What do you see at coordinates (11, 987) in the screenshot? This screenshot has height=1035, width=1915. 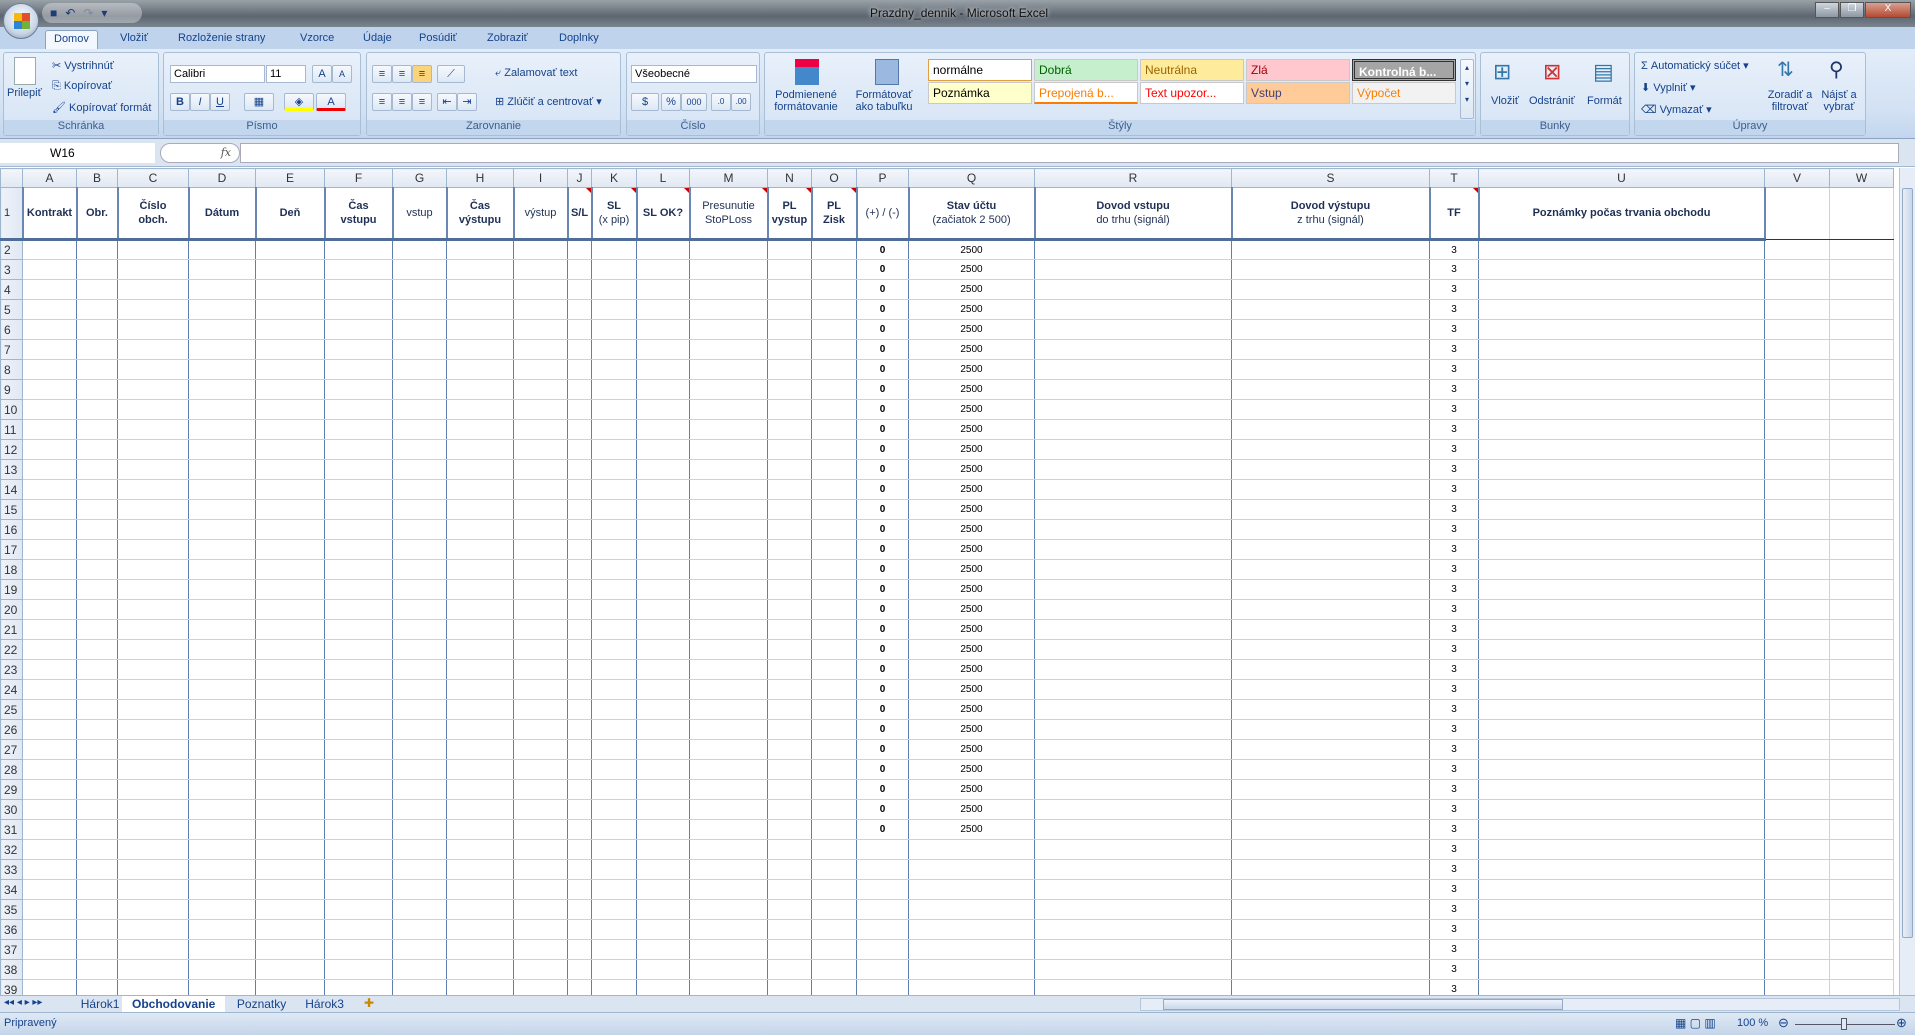 I see `row-header: 39` at bounding box center [11, 987].